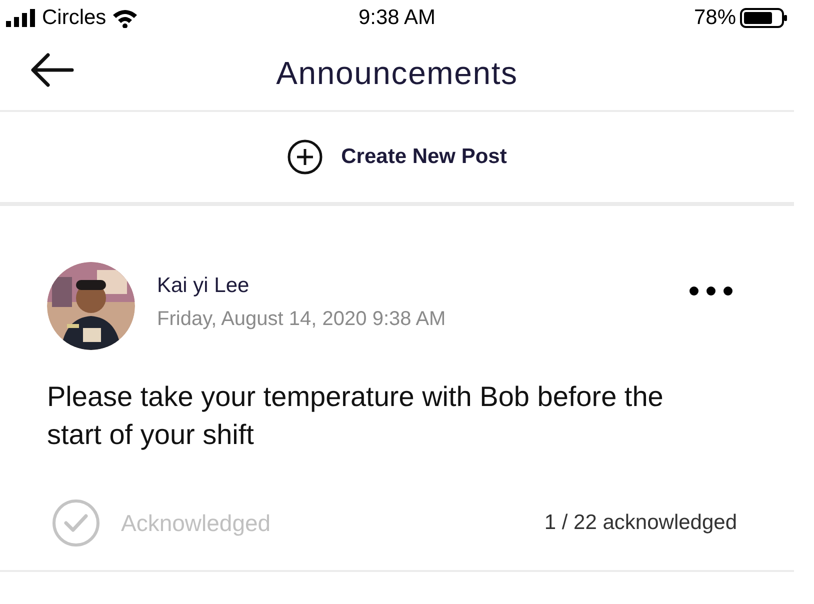 Image resolution: width=814 pixels, height=604 pixels. What do you see at coordinates (355, 416) in the screenshot?
I see `post-body: Please take your temperature with Bob before the start of your shift` at bounding box center [355, 416].